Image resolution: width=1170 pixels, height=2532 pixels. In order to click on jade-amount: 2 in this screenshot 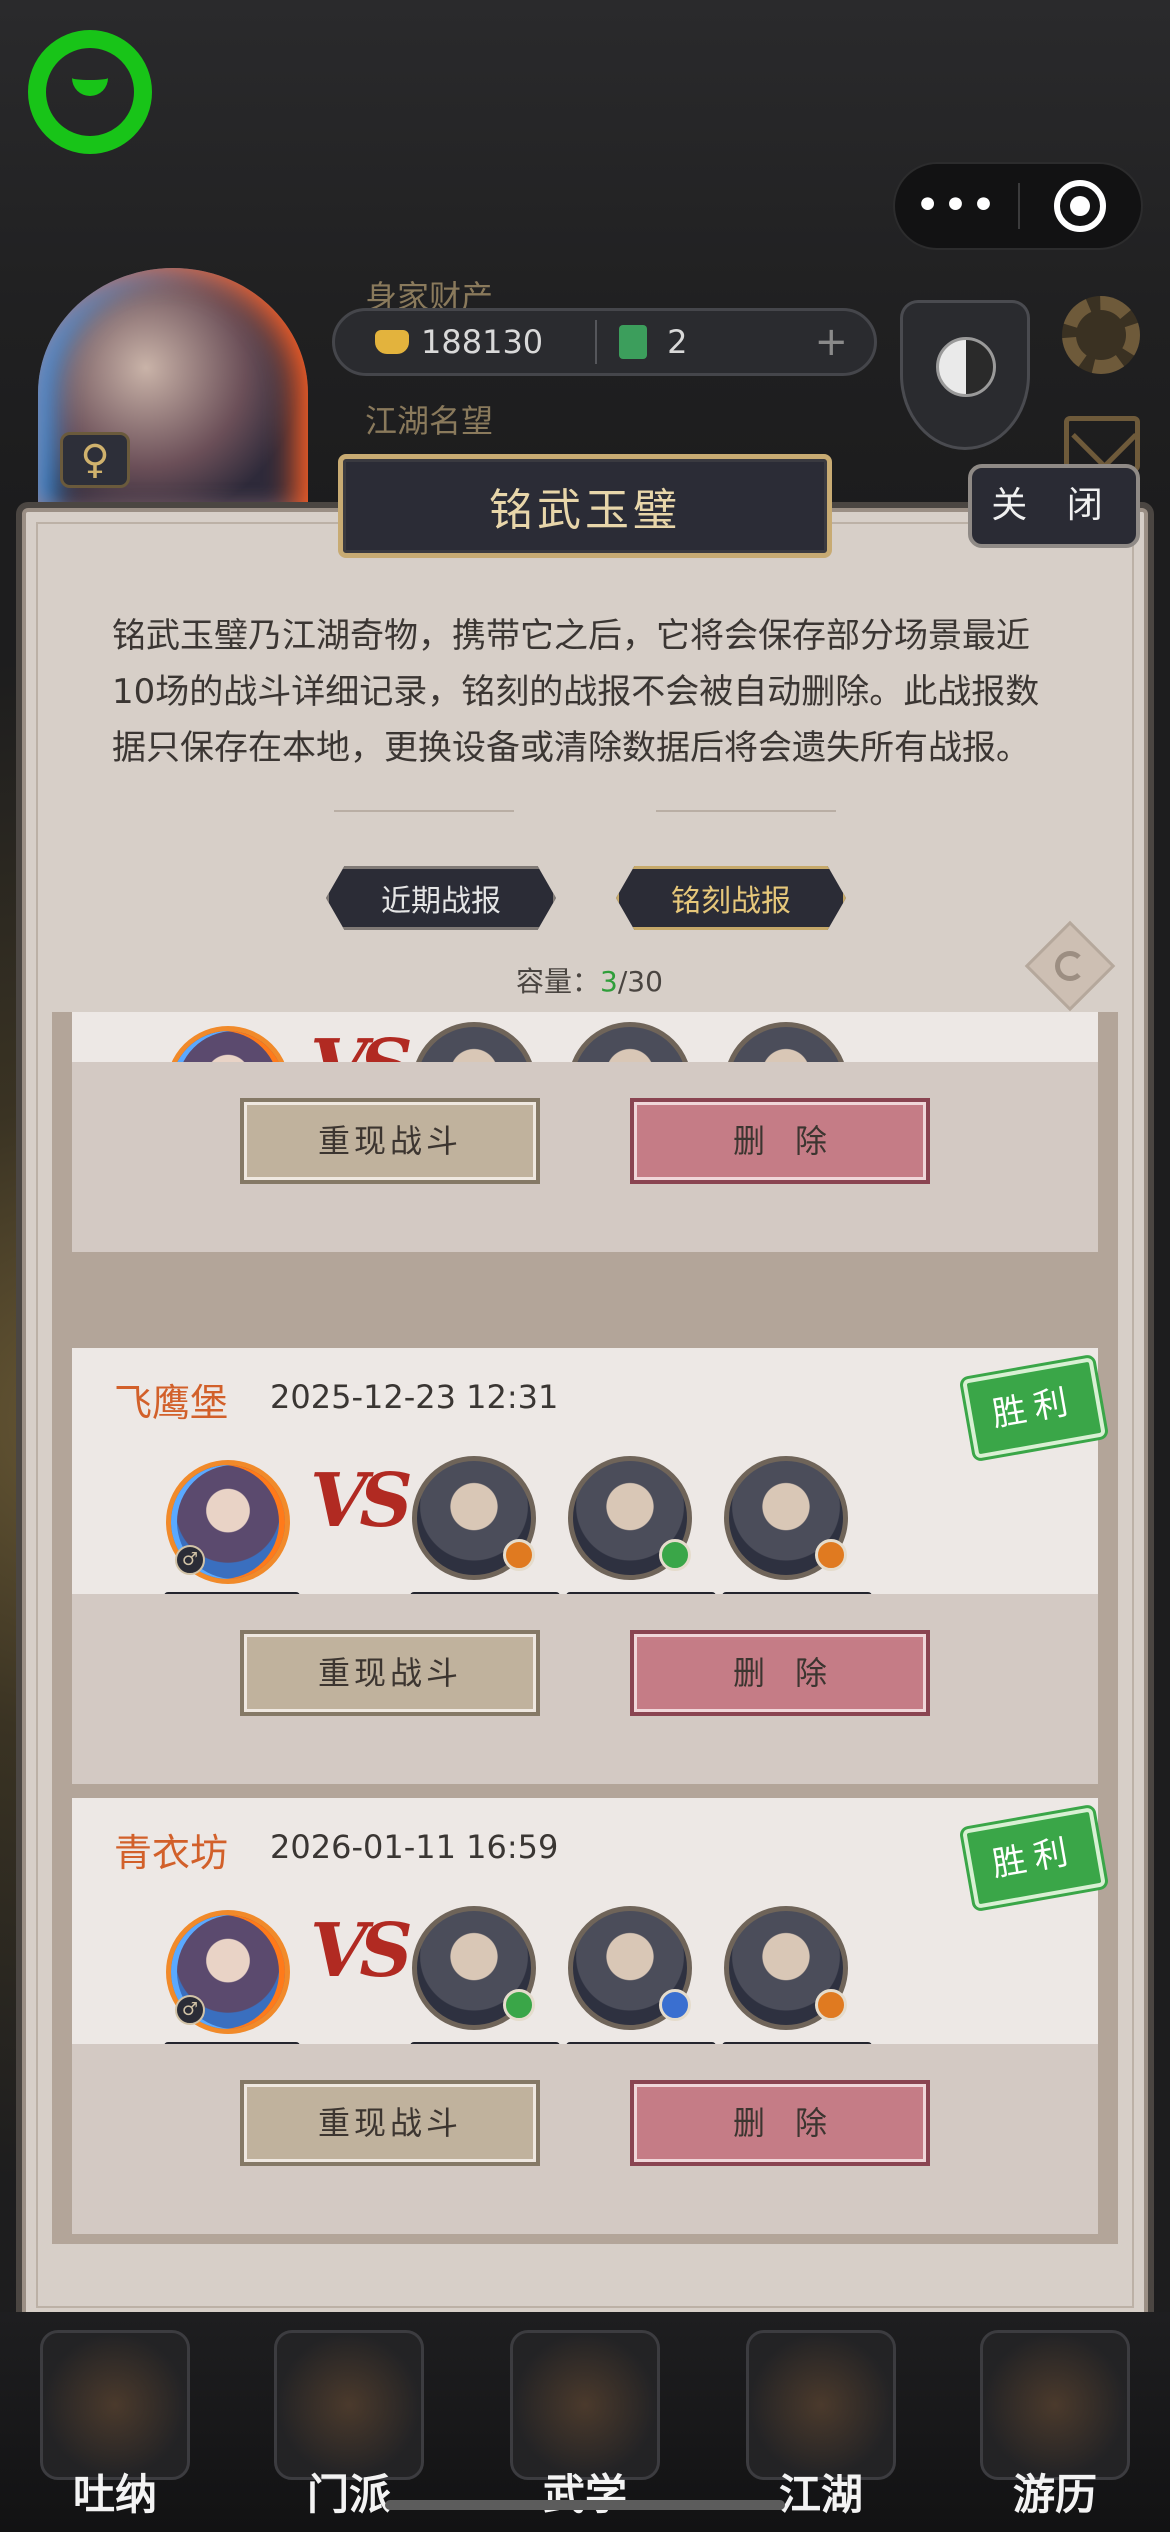, I will do `click(677, 342)`.